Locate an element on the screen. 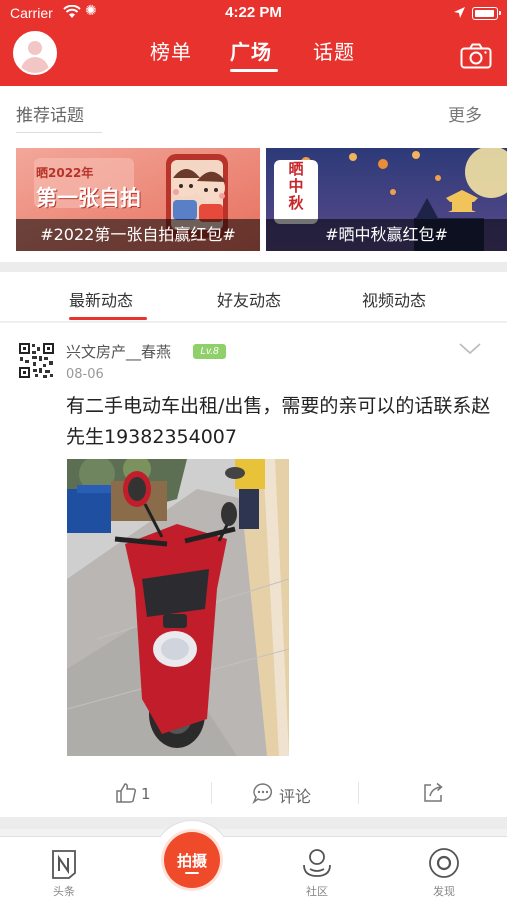 Image resolution: width=507 pixels, height=900 pixels. topic-banner-label: #晒中秋赢红包# is located at coordinates (386, 235).